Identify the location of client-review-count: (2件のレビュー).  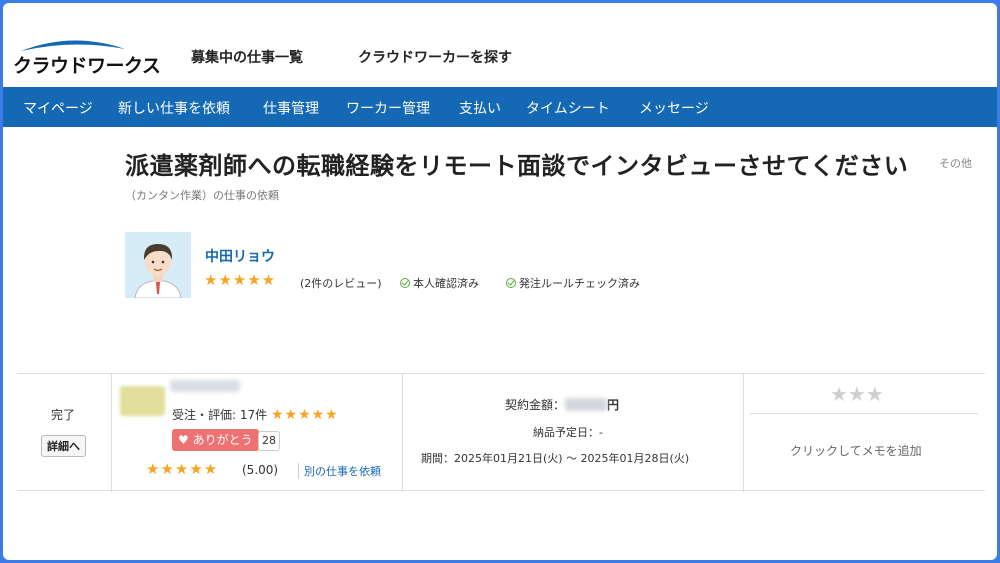
(341, 283).